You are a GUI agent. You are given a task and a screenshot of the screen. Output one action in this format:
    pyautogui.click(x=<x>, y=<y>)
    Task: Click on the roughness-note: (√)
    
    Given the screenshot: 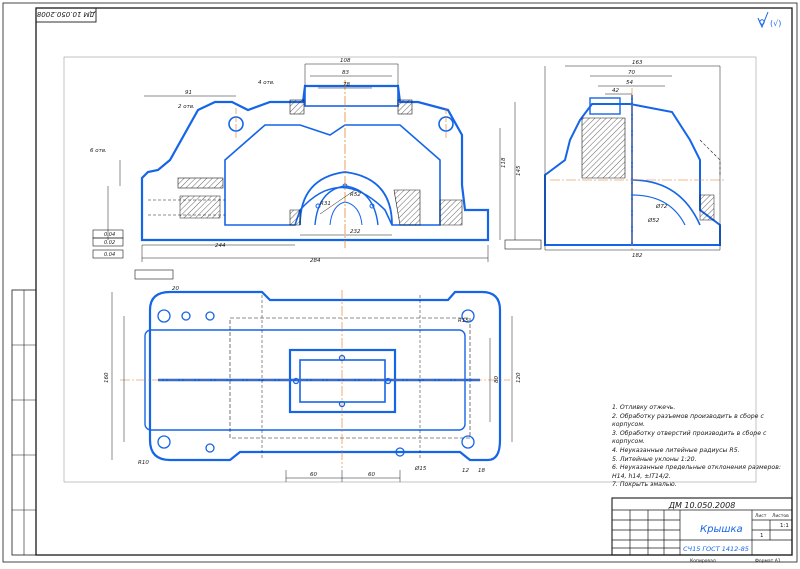 What is the action you would take?
    pyautogui.click(x=775, y=23)
    